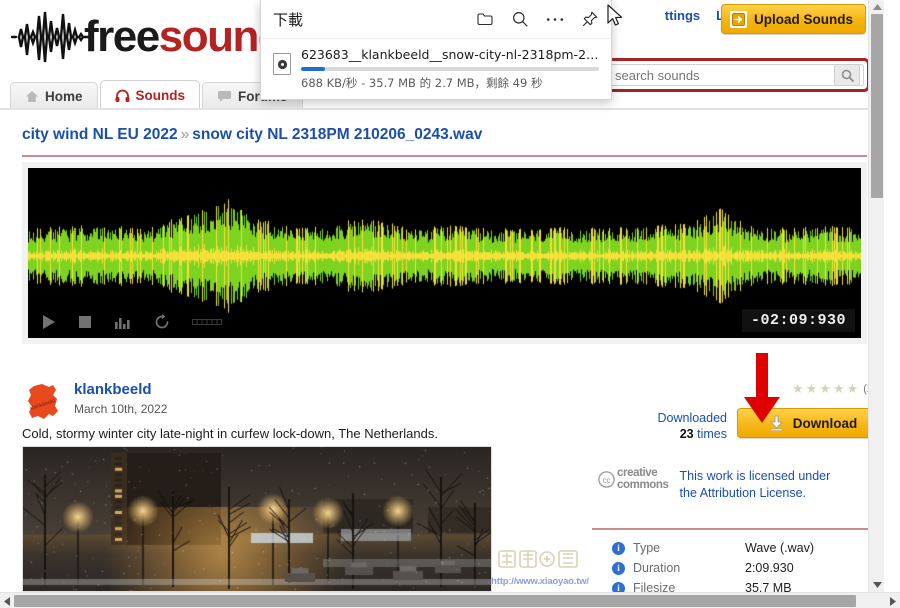  Describe the element at coordinates (85, 322) in the screenshot. I see `stop-icon` at that location.